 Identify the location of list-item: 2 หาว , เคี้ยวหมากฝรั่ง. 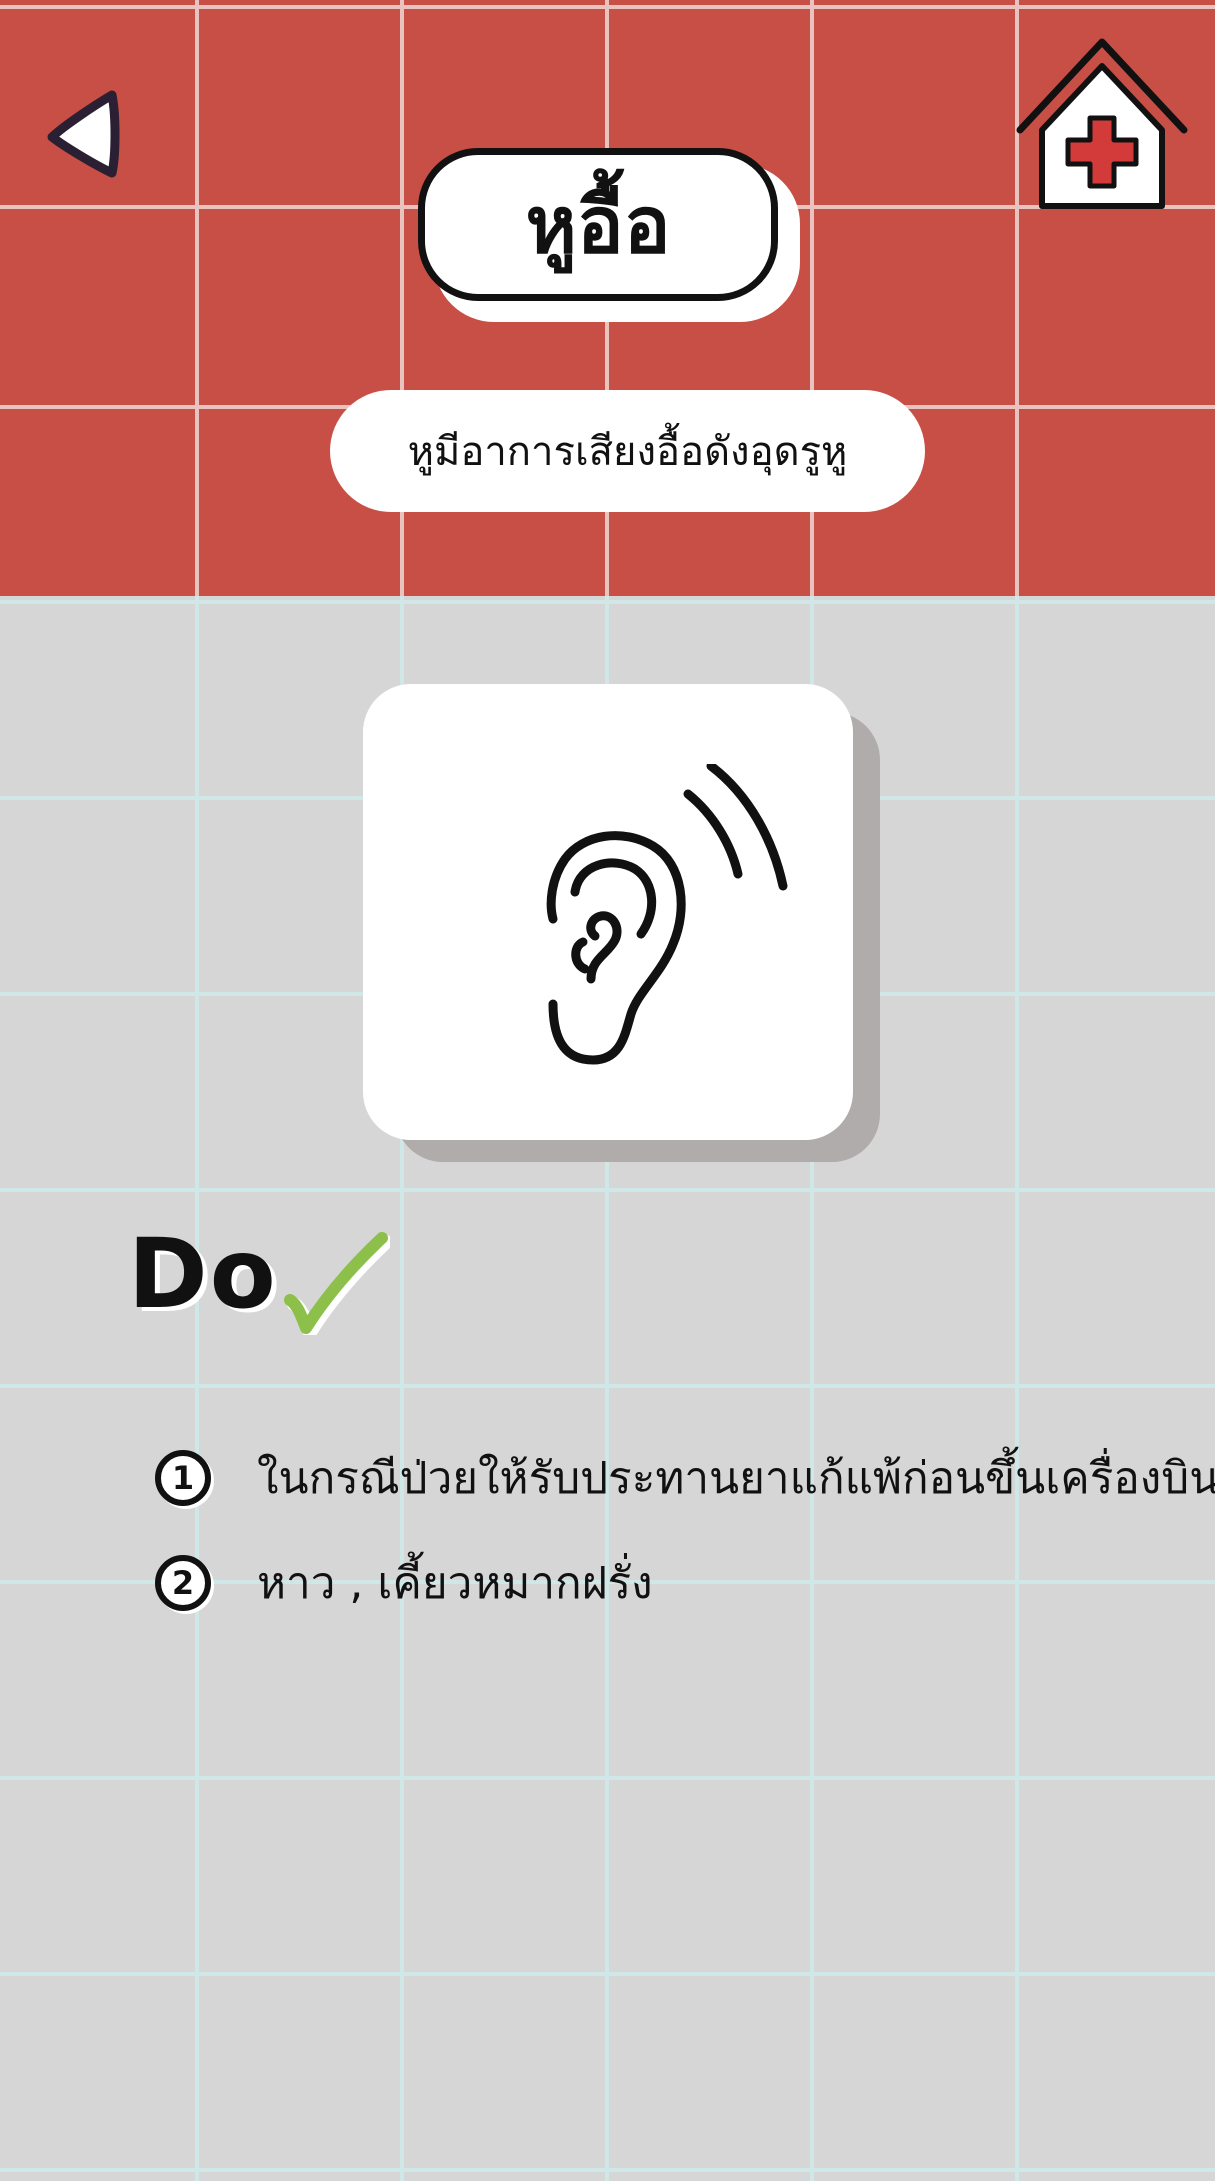
(404, 1583).